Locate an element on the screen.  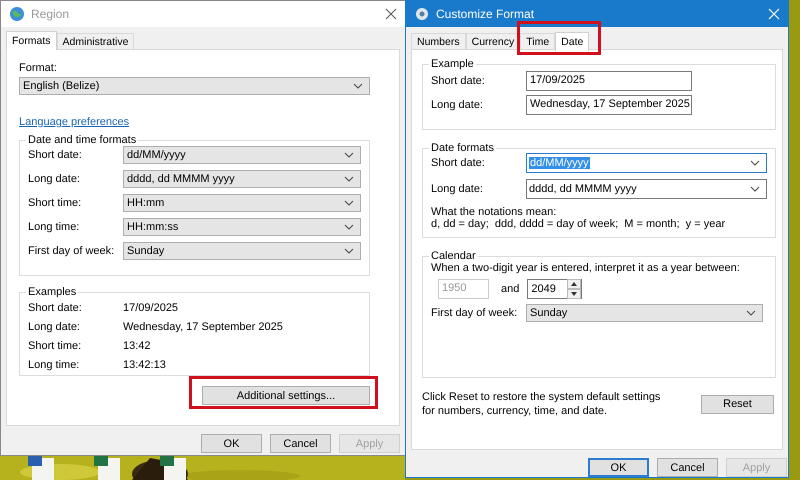
calendar-prompt: When a two-digit year is entered, interpret it as a year between: is located at coordinates (586, 268).